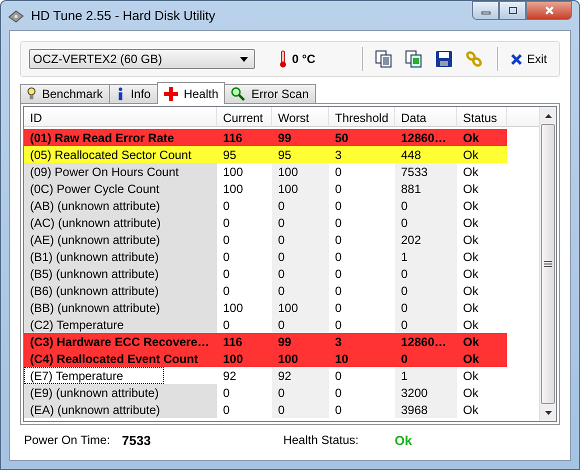 The height and width of the screenshot is (470, 580). What do you see at coordinates (120, 222) in the screenshot?
I see `table-cell: (AC) (unknown attribute)` at bounding box center [120, 222].